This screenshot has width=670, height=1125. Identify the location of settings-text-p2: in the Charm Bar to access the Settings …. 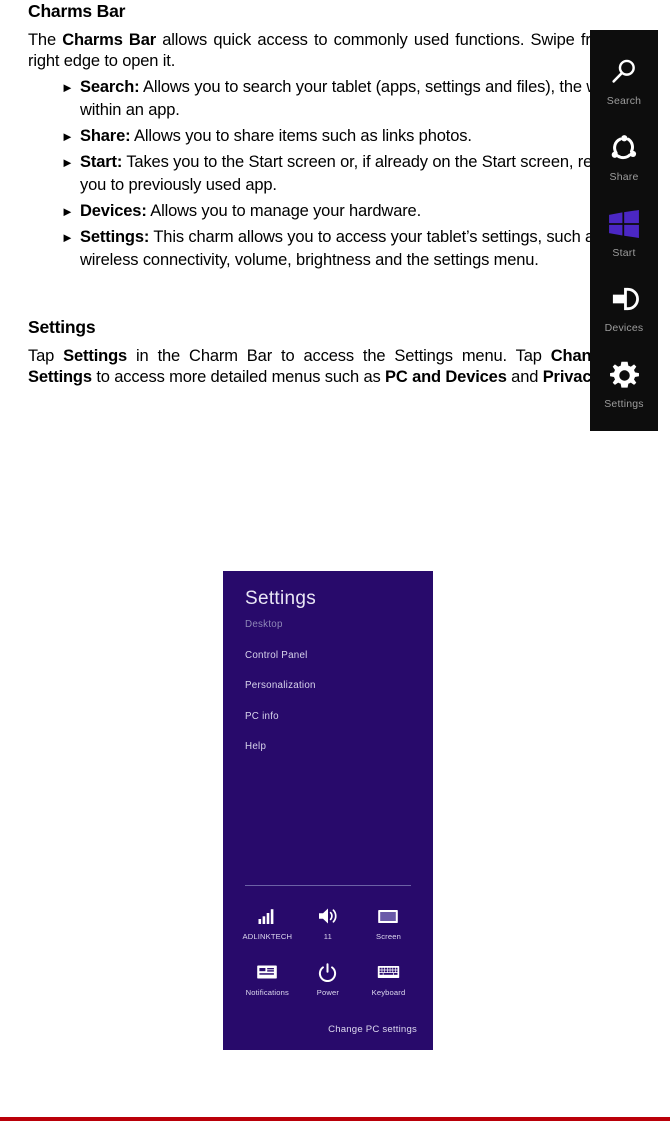
(339, 356).